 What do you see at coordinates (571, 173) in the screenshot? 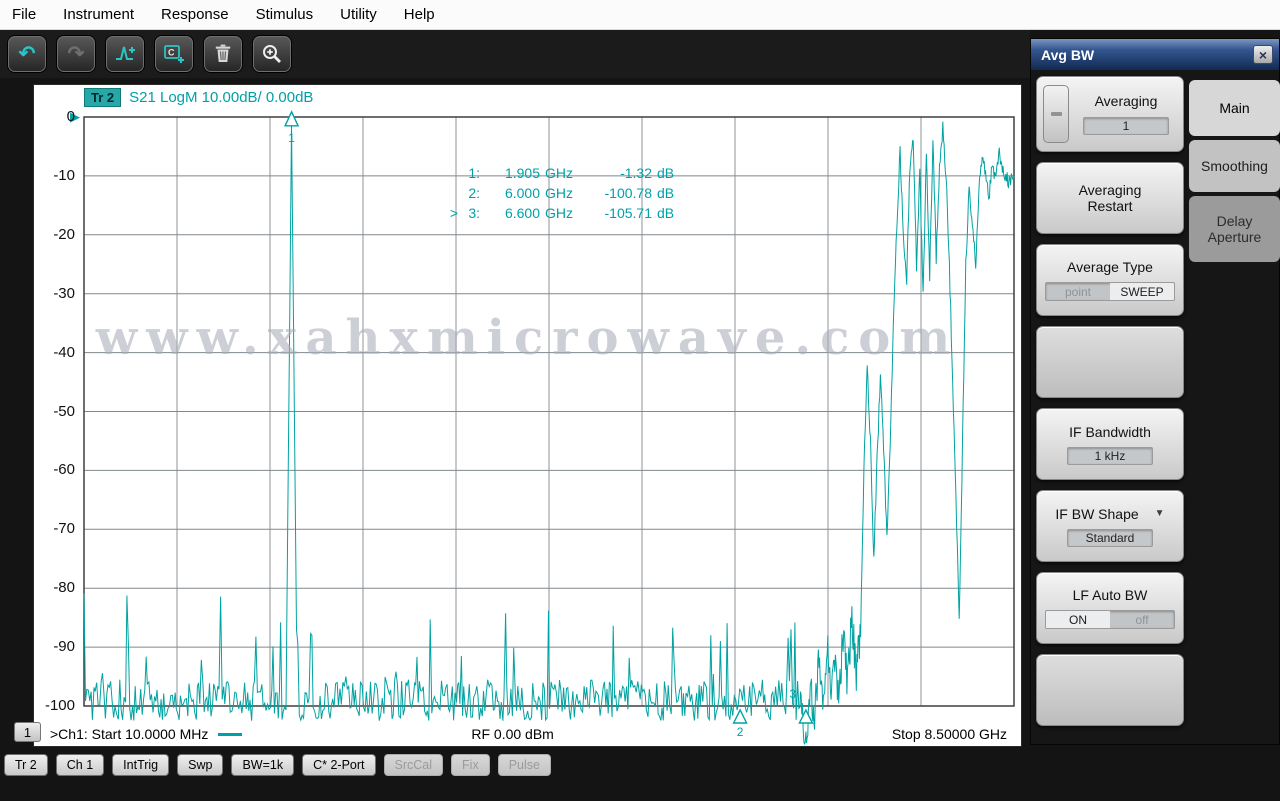
I see `marker-row: 1: 1.905 GHz -1.32 dB` at bounding box center [571, 173].